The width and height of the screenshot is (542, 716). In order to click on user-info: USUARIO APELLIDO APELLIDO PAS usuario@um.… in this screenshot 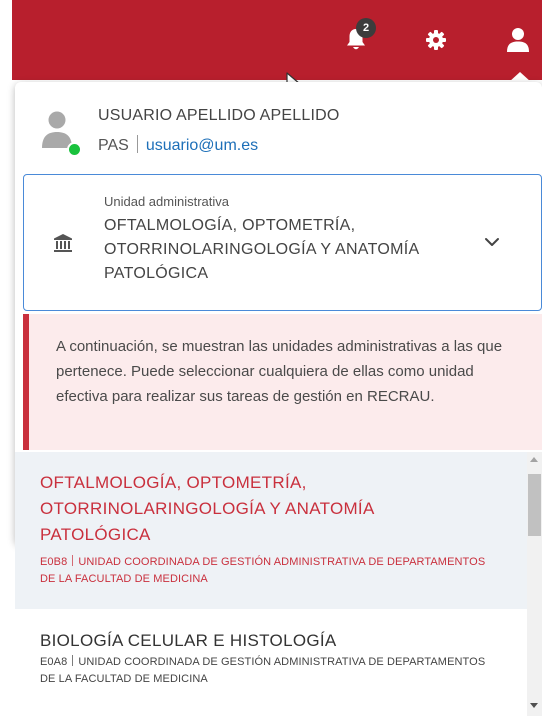, I will do `click(278, 127)`.